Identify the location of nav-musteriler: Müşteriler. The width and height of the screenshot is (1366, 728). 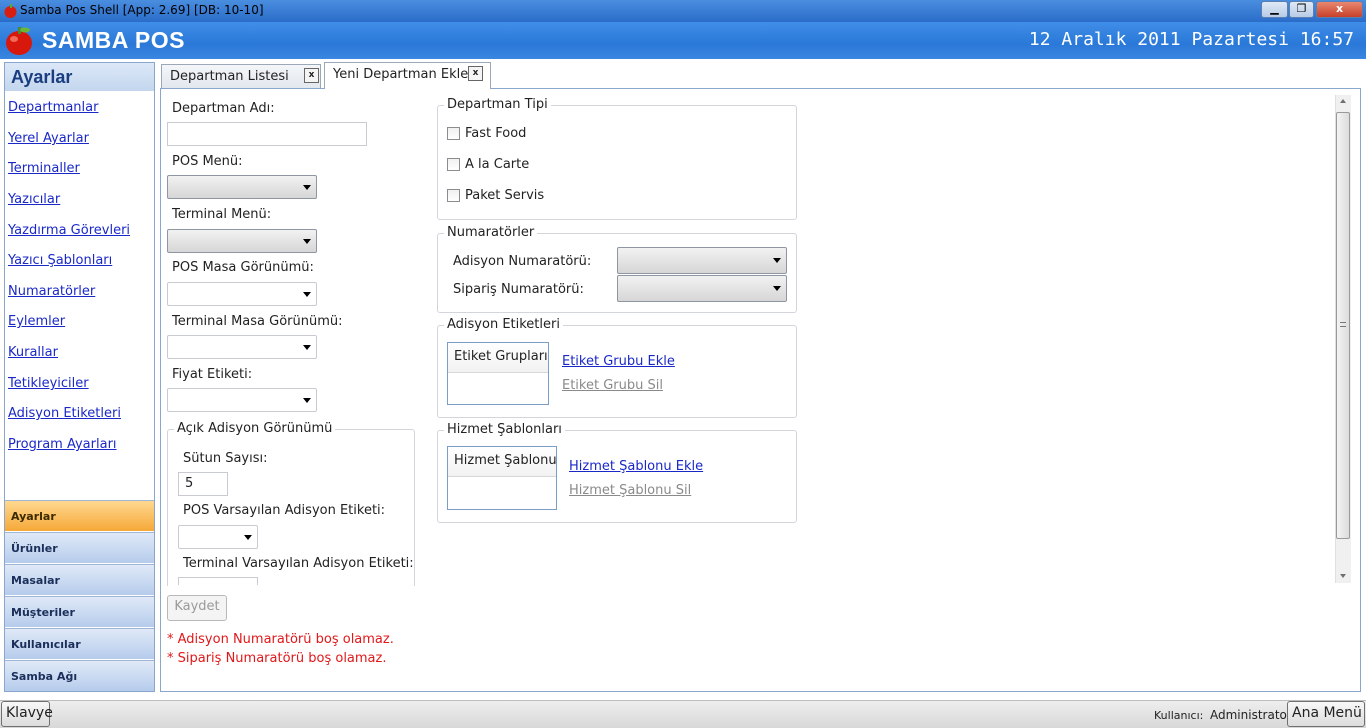
(79, 611).